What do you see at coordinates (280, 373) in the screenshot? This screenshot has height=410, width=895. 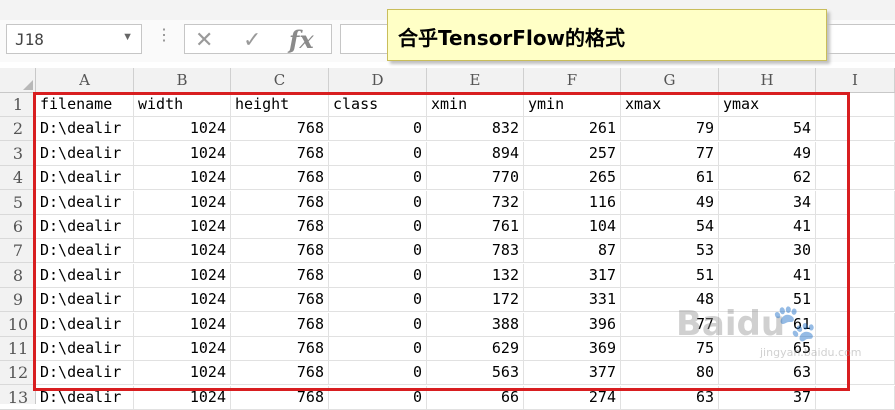 I see `cell-c12: 768` at bounding box center [280, 373].